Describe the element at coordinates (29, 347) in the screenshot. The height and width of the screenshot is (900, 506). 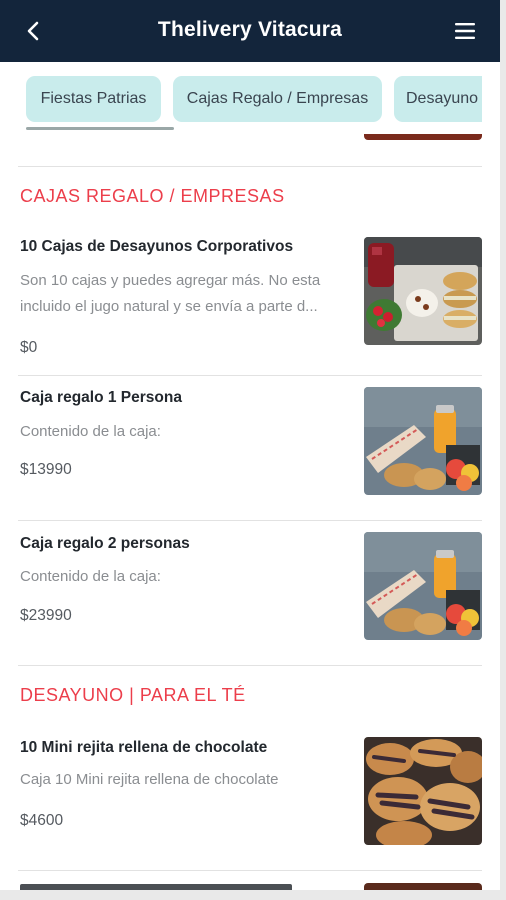
I see `product-price: $0` at that location.